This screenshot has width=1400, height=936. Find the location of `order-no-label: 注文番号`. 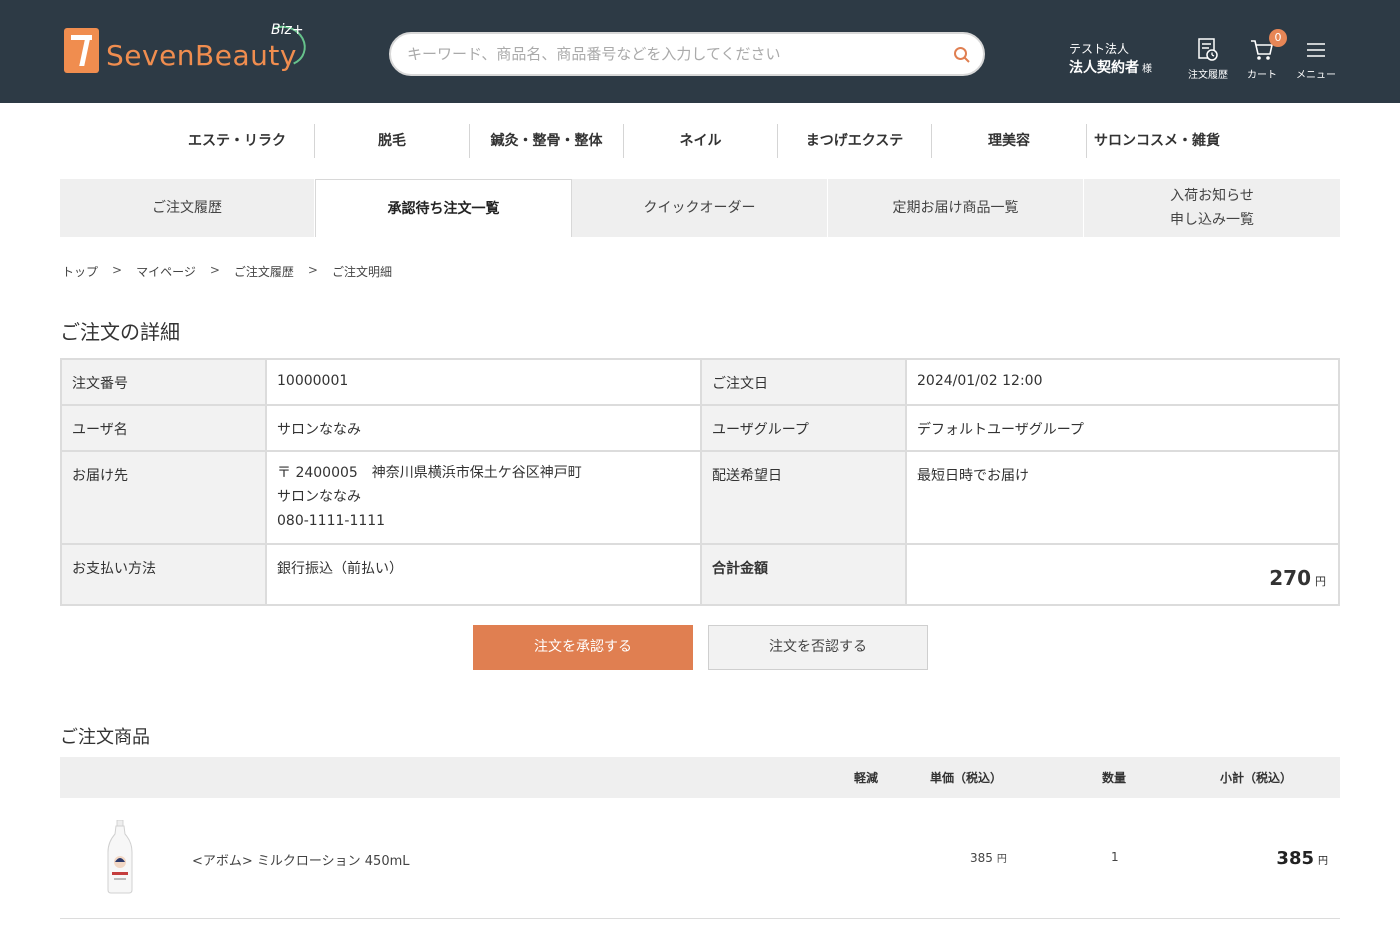

order-no-label: 注文番号 is located at coordinates (163, 382).